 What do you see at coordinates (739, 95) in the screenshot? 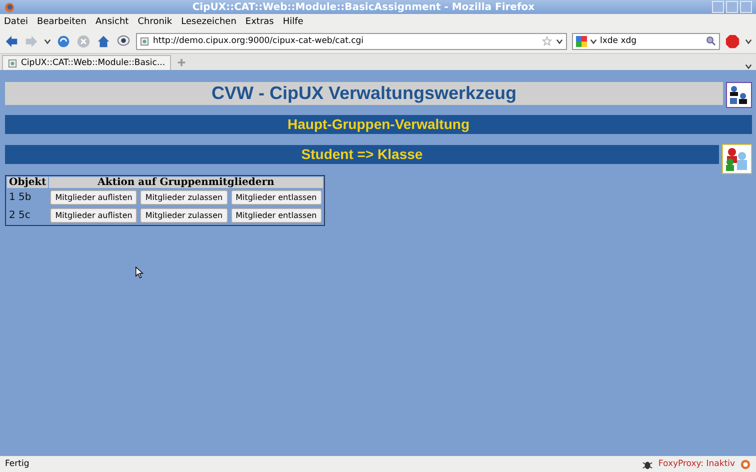
I see `people-logo-icon` at bounding box center [739, 95].